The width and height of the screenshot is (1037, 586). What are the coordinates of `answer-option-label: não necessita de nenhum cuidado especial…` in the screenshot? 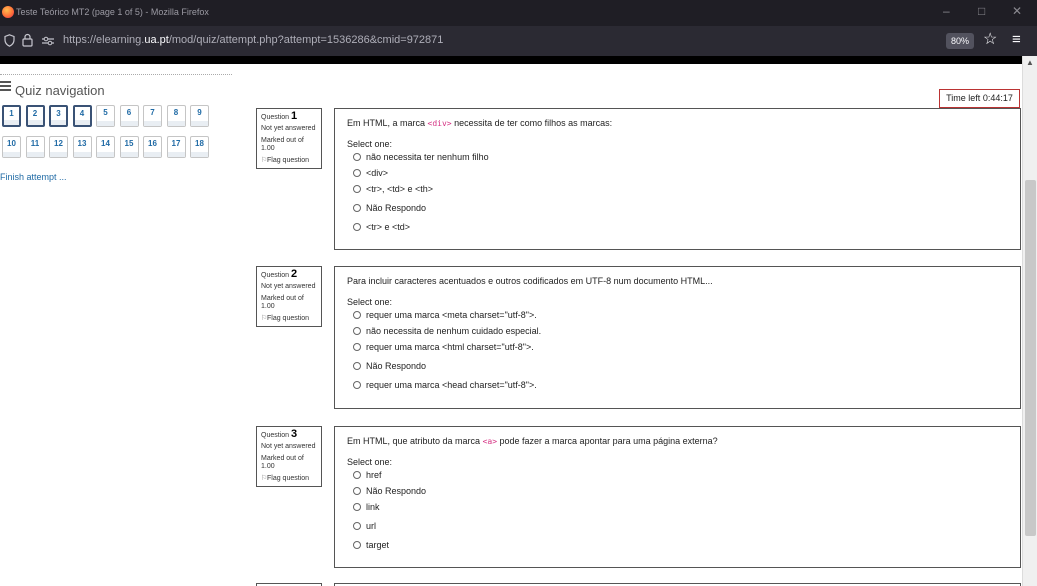 It's located at (454, 331).